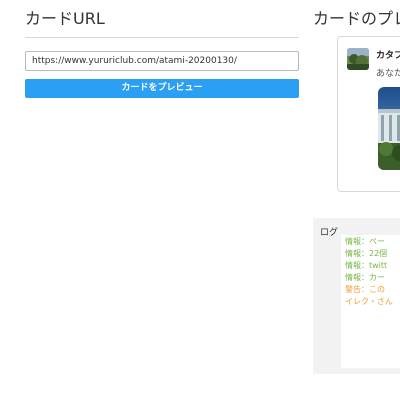 The height and width of the screenshot is (400, 400). I want to click on log-line: イレク・さん, so click(369, 301).